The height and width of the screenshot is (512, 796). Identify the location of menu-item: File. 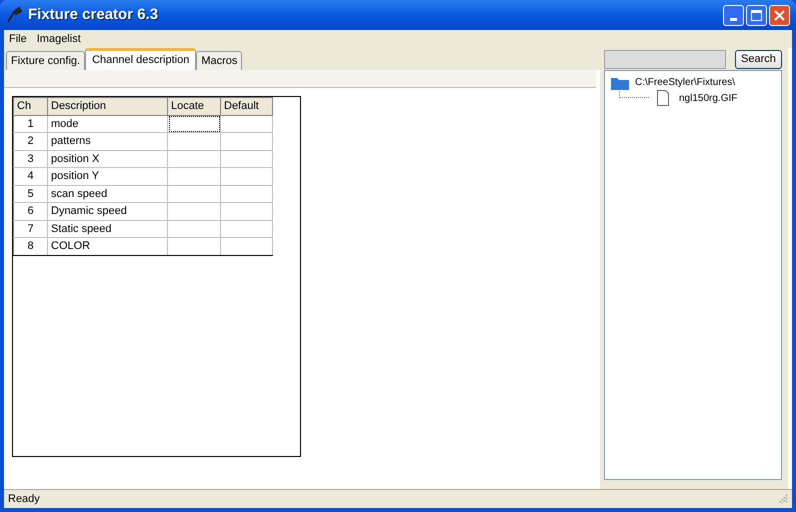
(18, 39).